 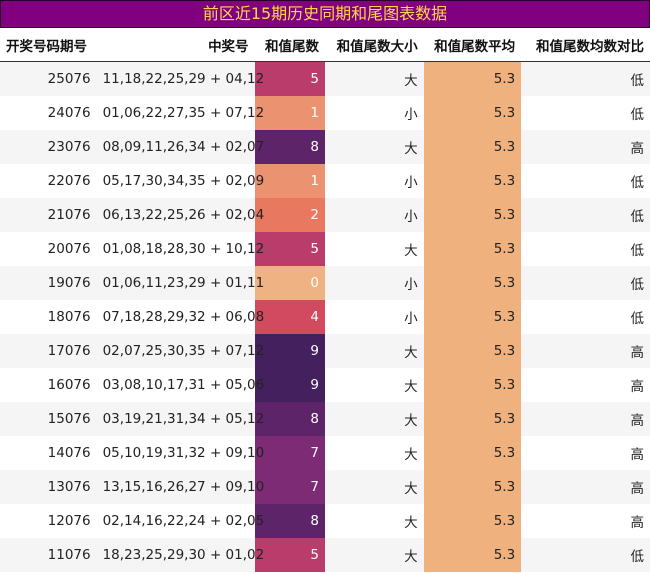 What do you see at coordinates (289, 351) in the screenshot?
I see `cell-sum-tail: 9` at bounding box center [289, 351].